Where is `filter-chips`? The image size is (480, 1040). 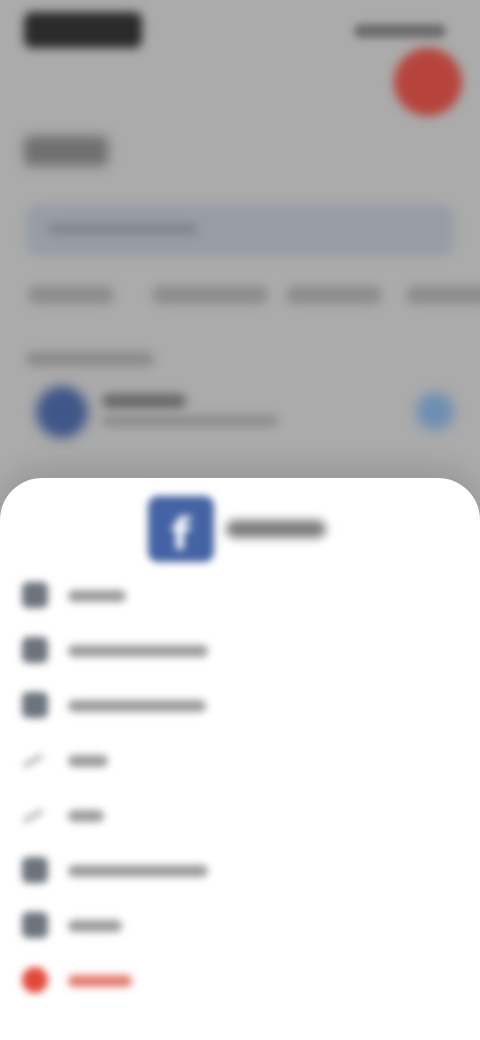
filter-chips is located at coordinates (254, 297).